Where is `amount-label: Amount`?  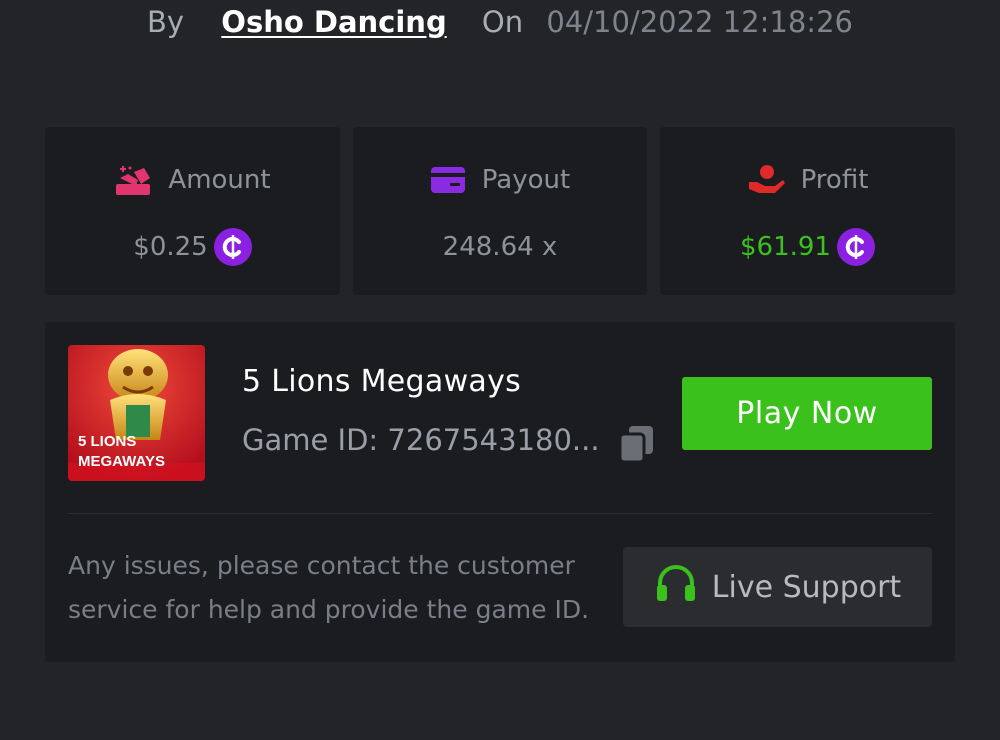 amount-label: Amount is located at coordinates (219, 180).